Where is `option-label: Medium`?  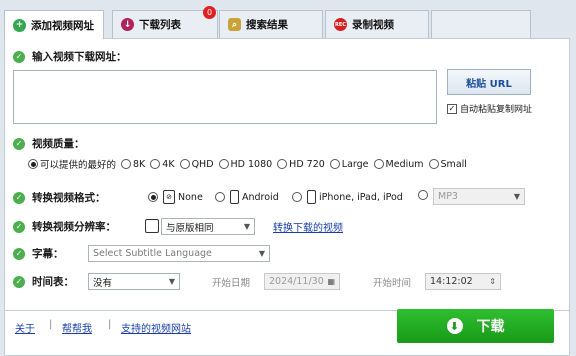 option-label: Medium is located at coordinates (404, 164).